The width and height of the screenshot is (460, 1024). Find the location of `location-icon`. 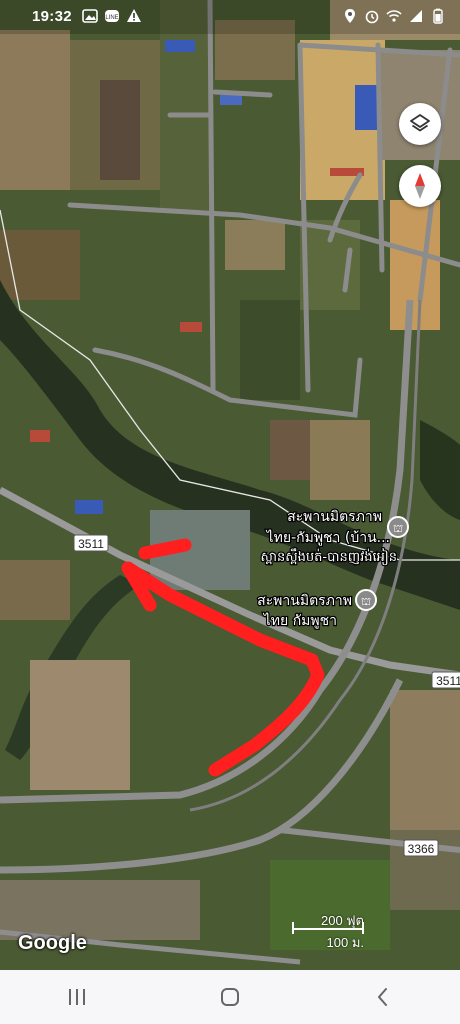

location-icon is located at coordinates (350, 16).